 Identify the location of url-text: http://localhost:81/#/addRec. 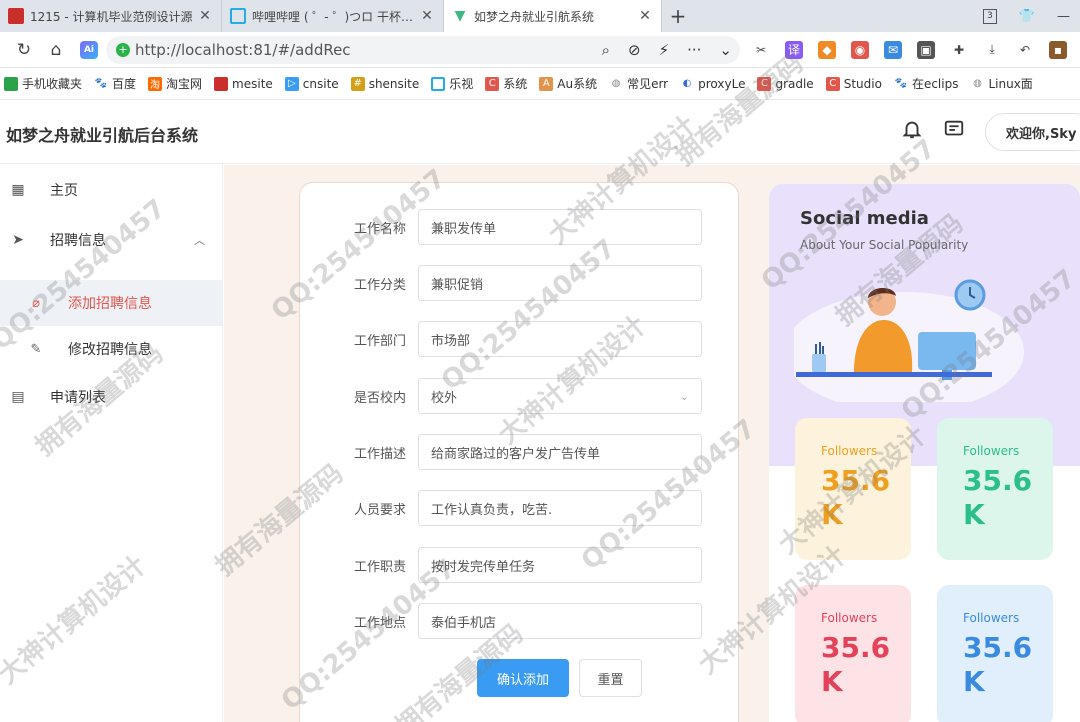
(243, 49).